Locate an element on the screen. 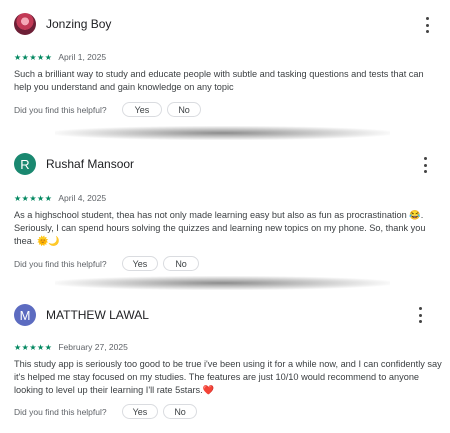 This screenshot has height=433, width=450. author-name: Jonzing Boy is located at coordinates (79, 24).